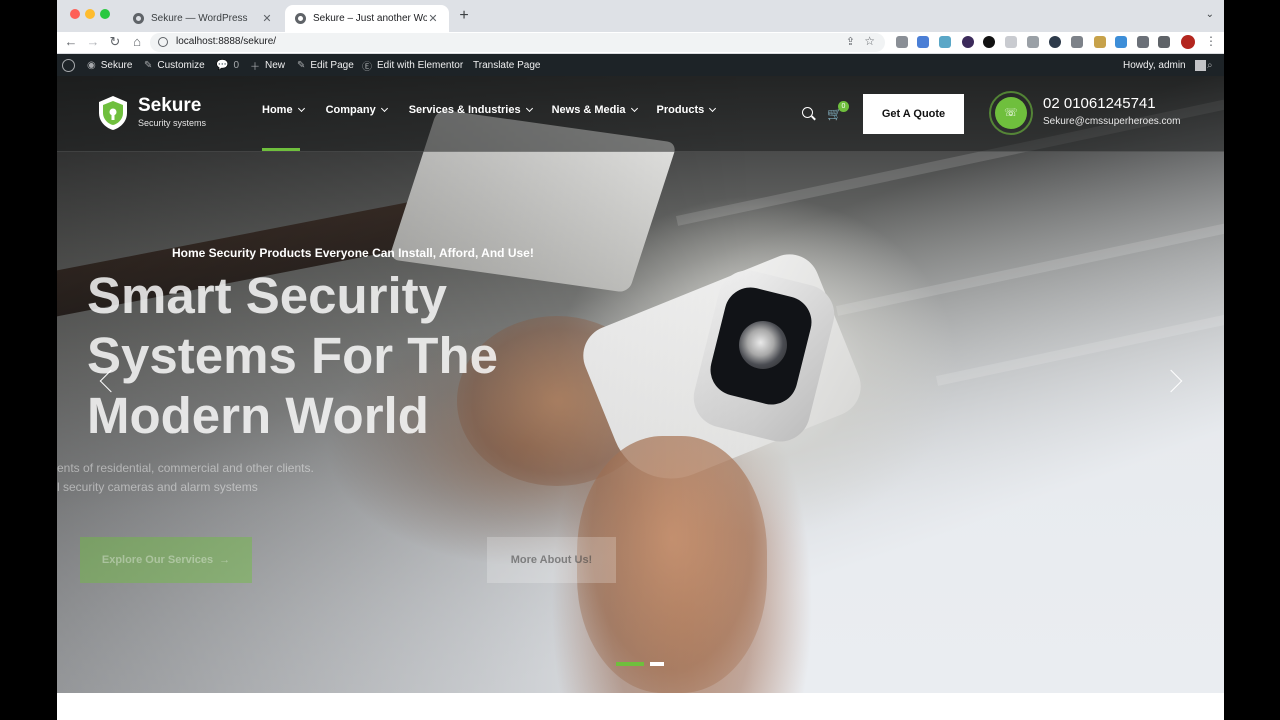 This screenshot has width=1280, height=720. What do you see at coordinates (172, 123) in the screenshot?
I see `logo-tagline: Security systems` at bounding box center [172, 123].